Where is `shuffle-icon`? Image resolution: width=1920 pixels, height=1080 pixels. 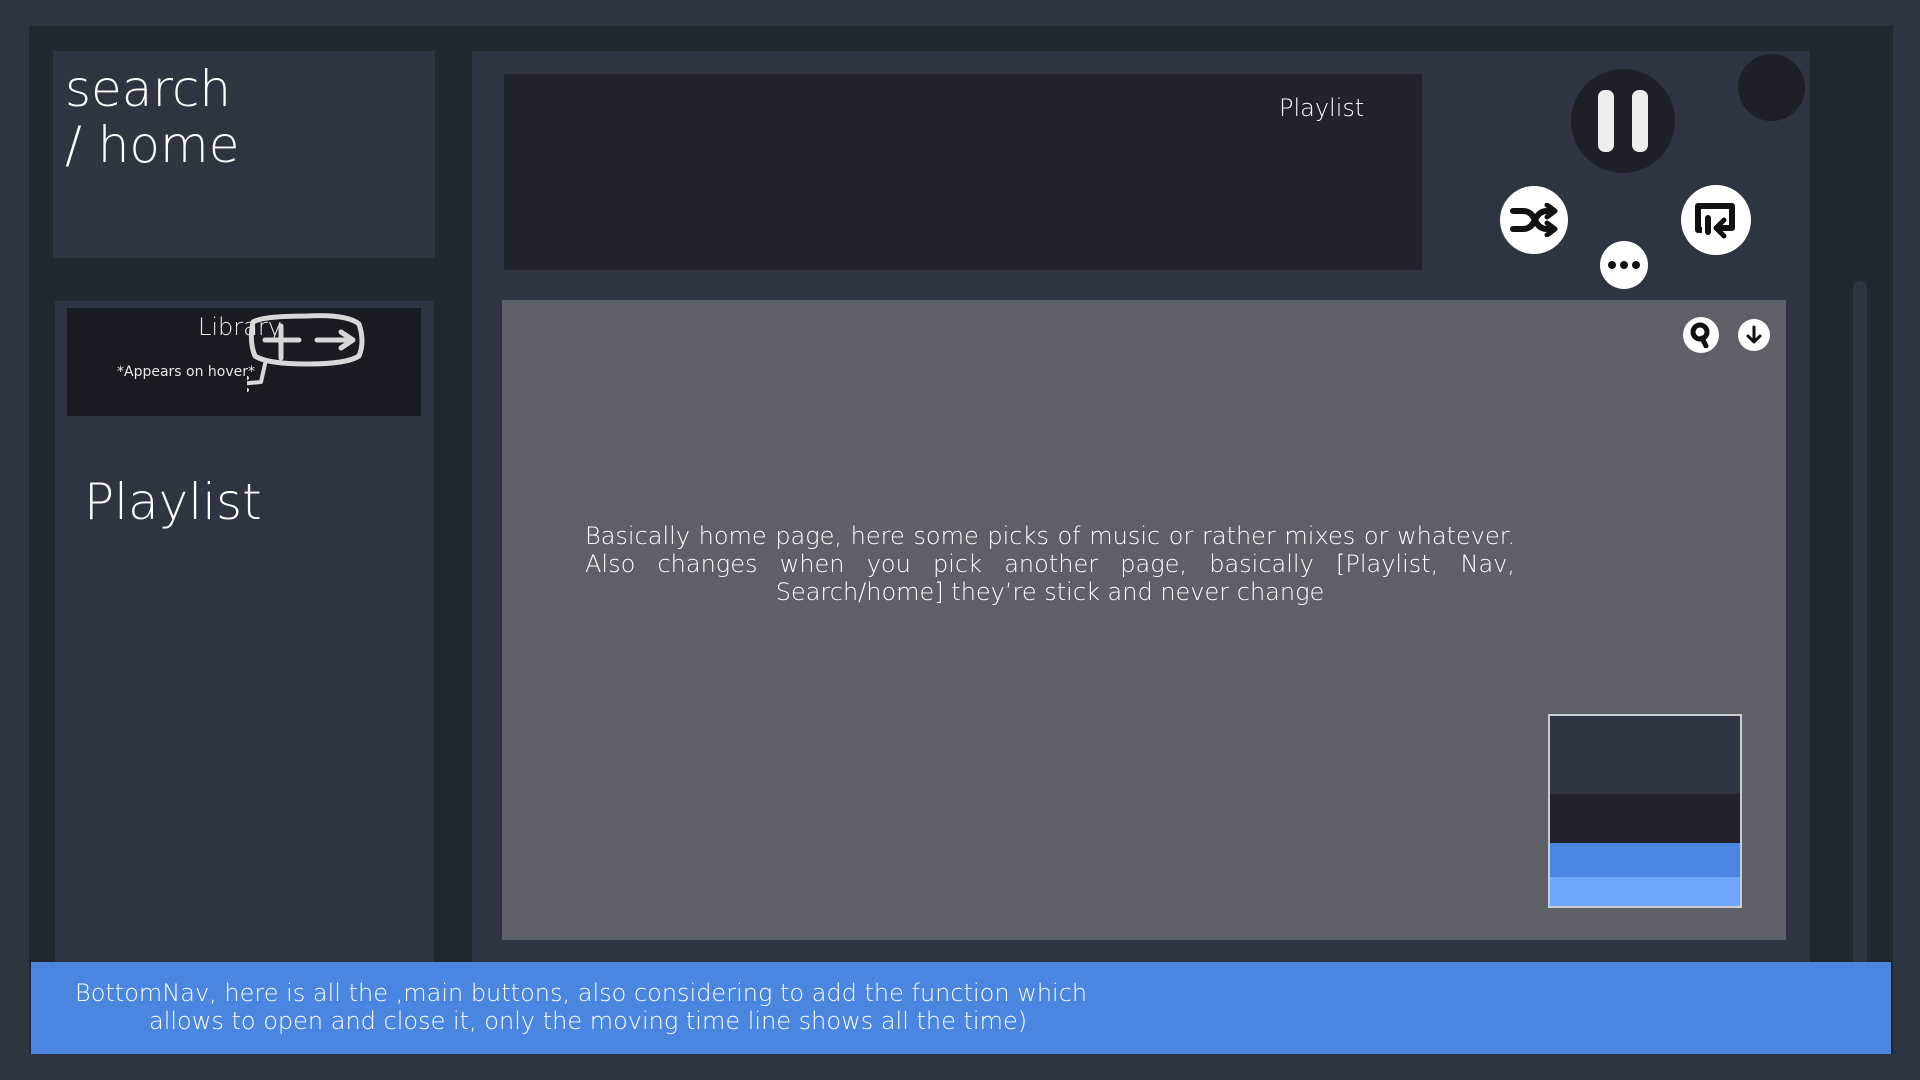
shuffle-icon is located at coordinates (1534, 220).